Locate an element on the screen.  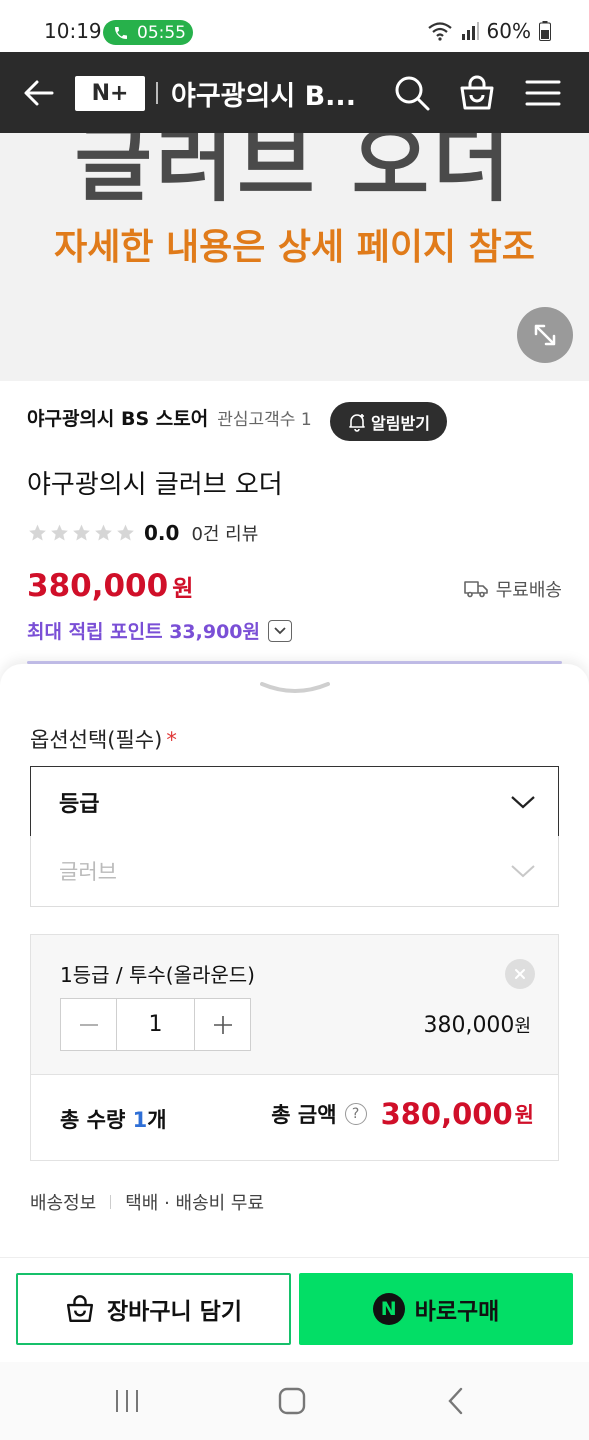
review-count: 0건 리뷰 is located at coordinates (224, 533).